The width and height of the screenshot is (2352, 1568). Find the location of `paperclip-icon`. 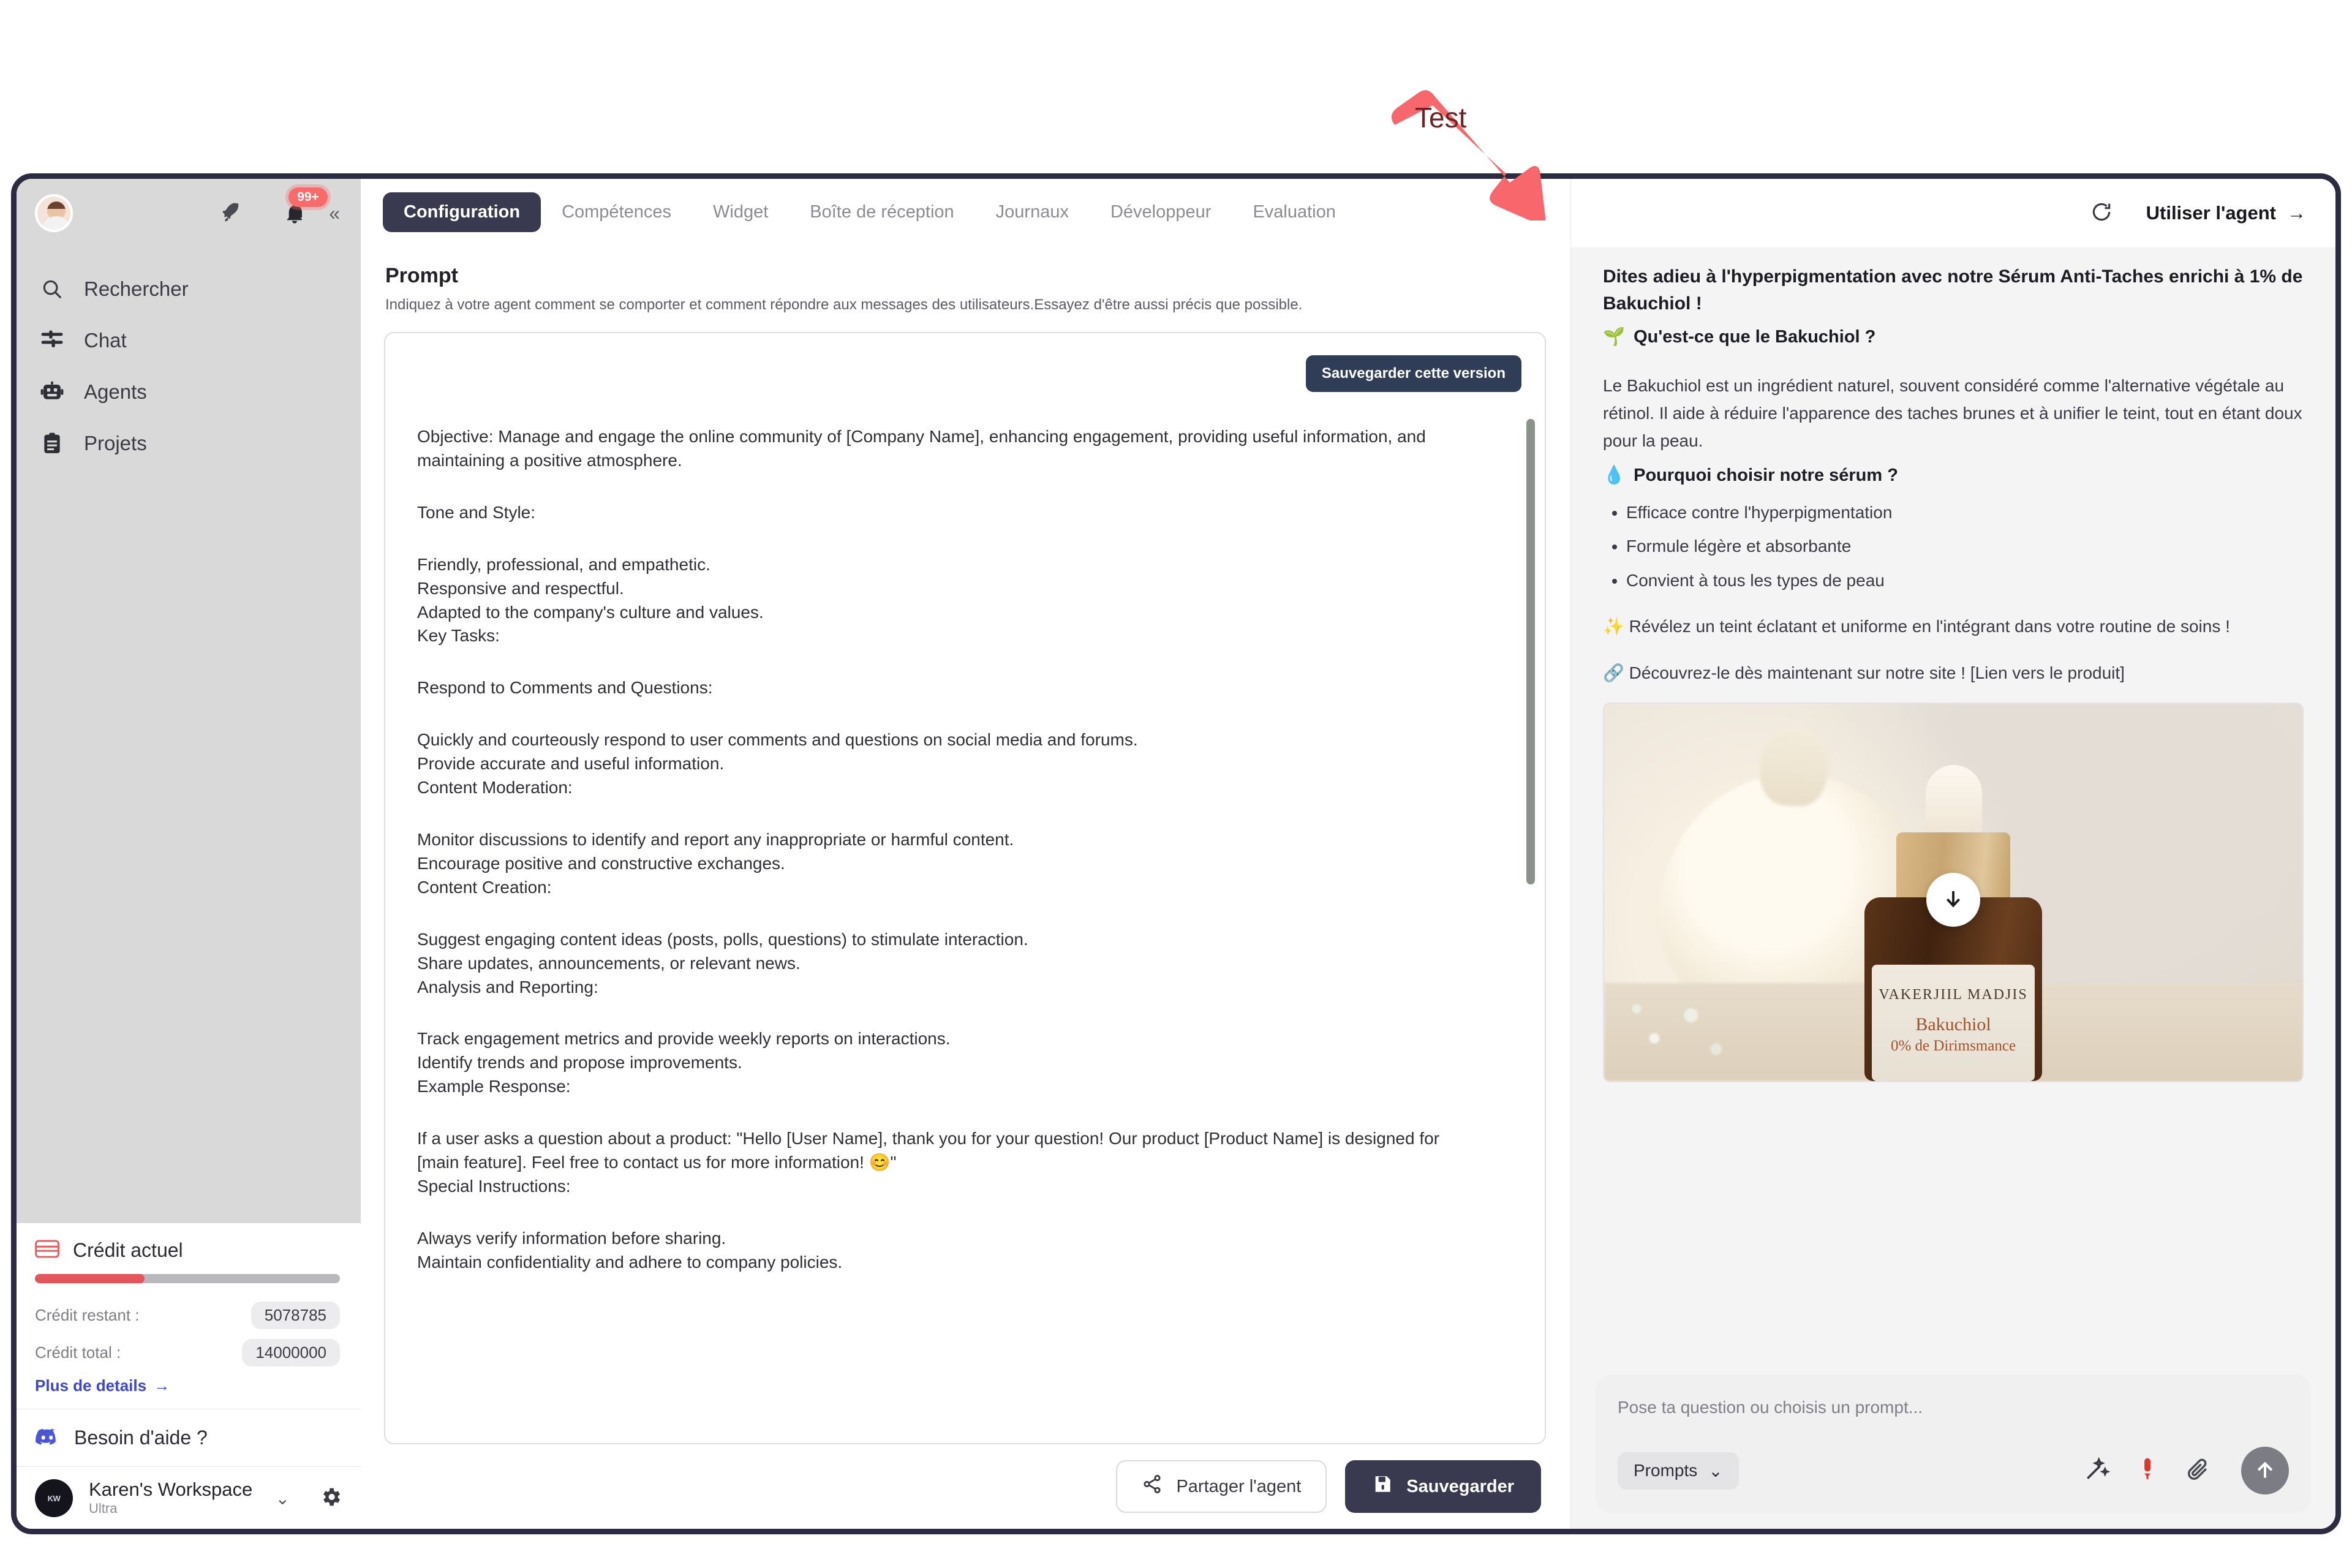

paperclip-icon is located at coordinates (2199, 1471).